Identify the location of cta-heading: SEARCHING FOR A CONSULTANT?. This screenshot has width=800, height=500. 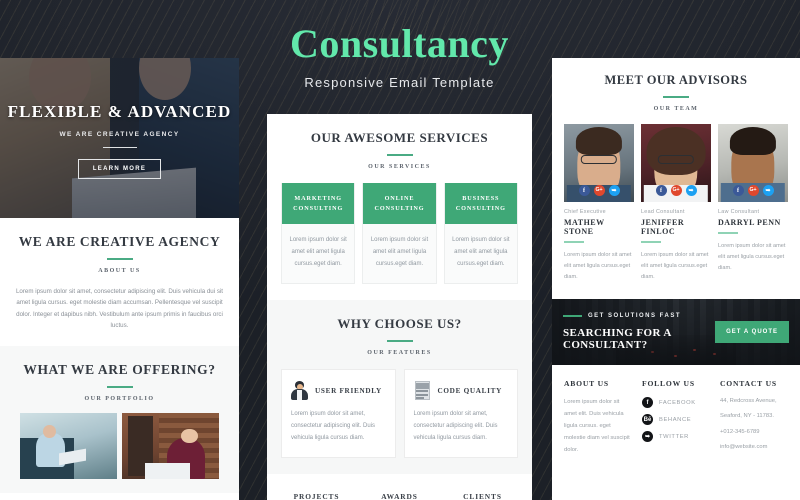
(617, 339).